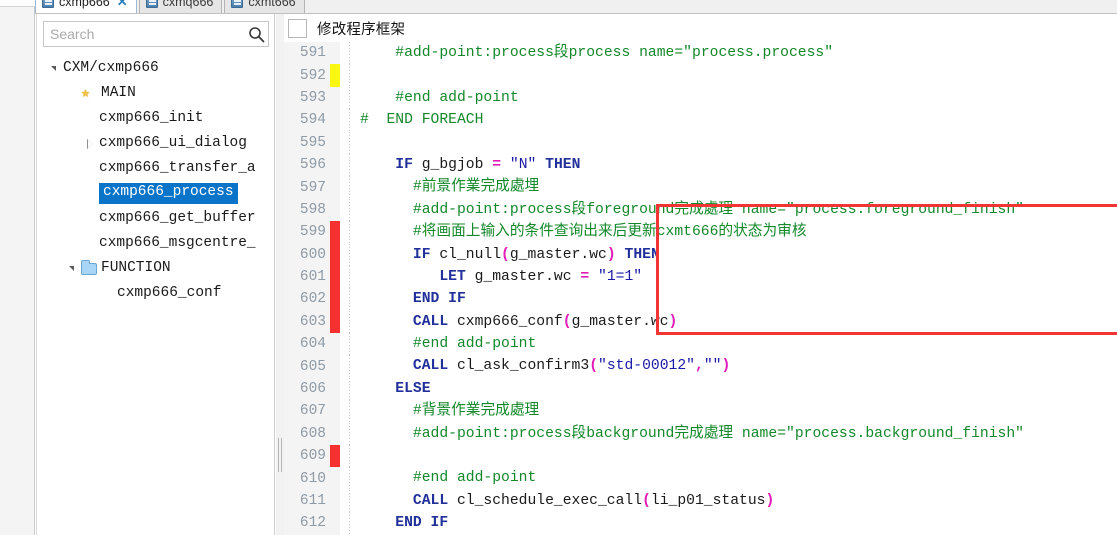 The height and width of the screenshot is (535, 1117). What do you see at coordinates (738, 322) in the screenshot?
I see `code-text: CALL cxmp666_conf(g_master.wc)` at bounding box center [738, 322].